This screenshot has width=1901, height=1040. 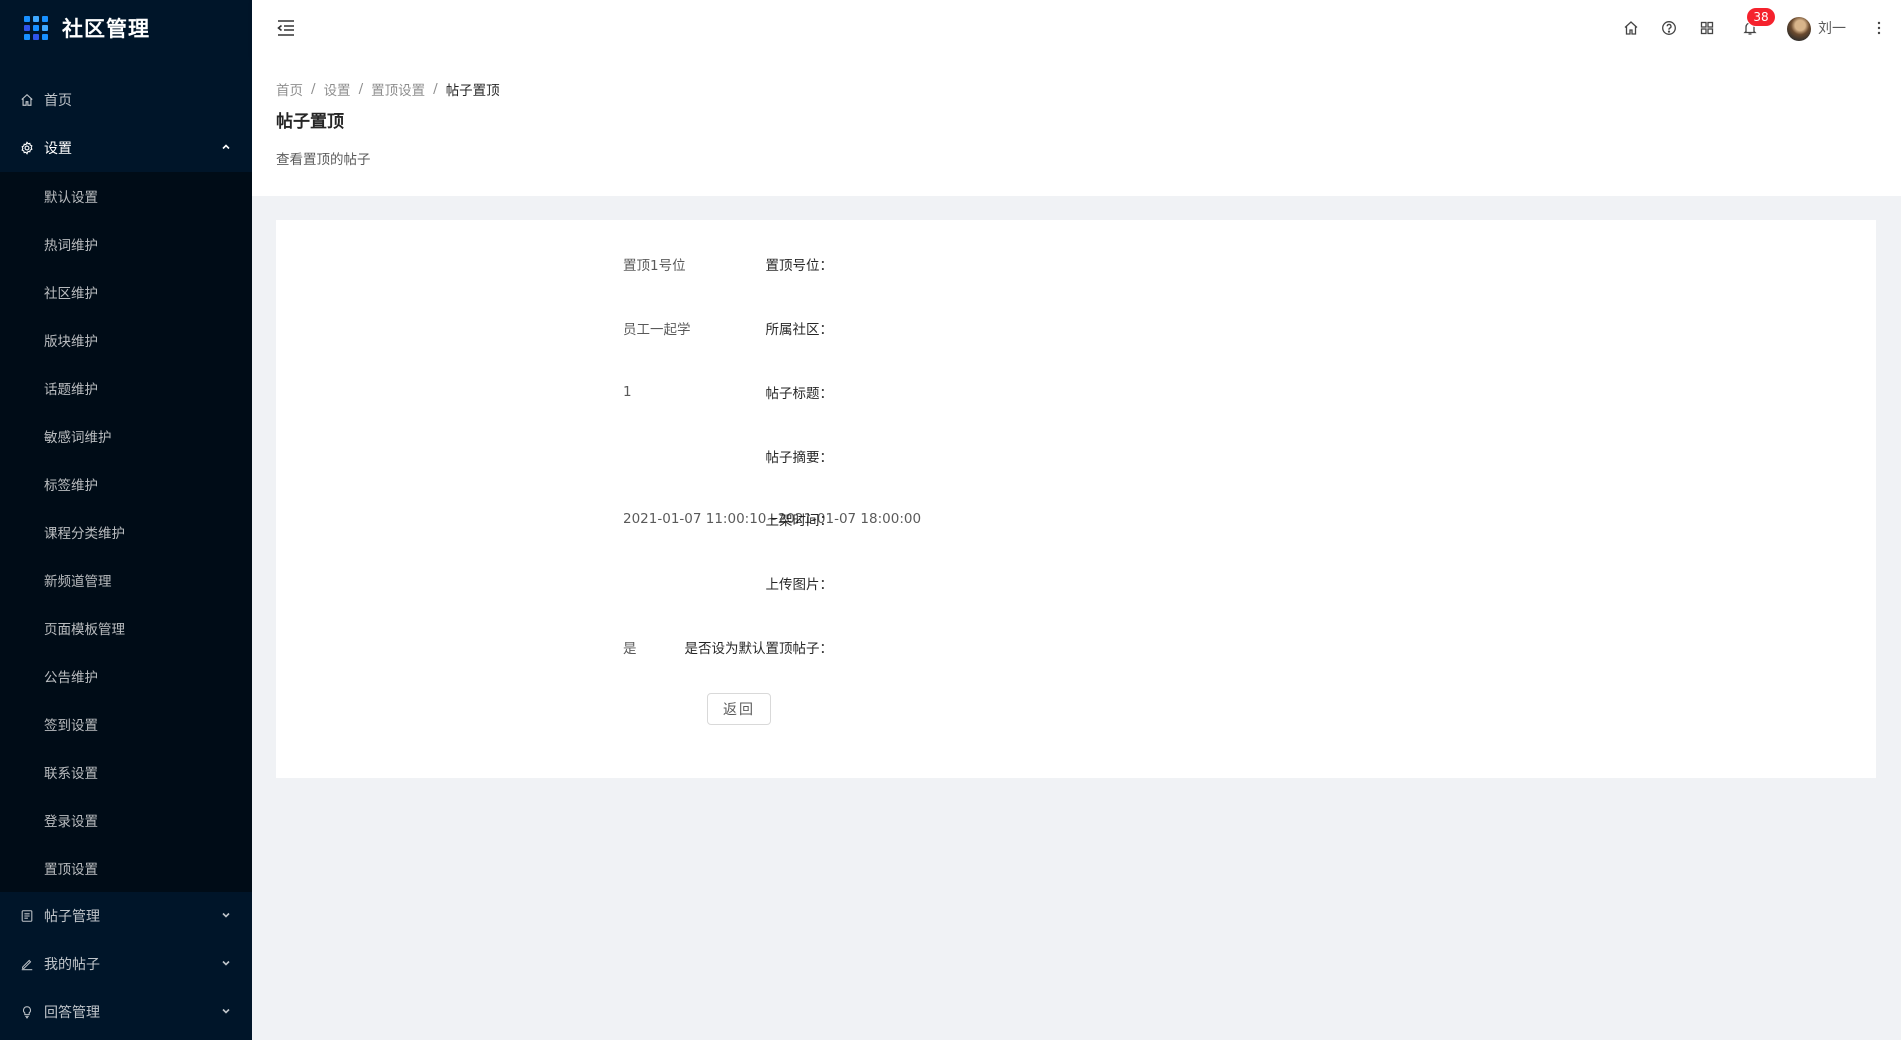 What do you see at coordinates (472, 91) in the screenshot?
I see `breadcrumb-current: 帖子置顶` at bounding box center [472, 91].